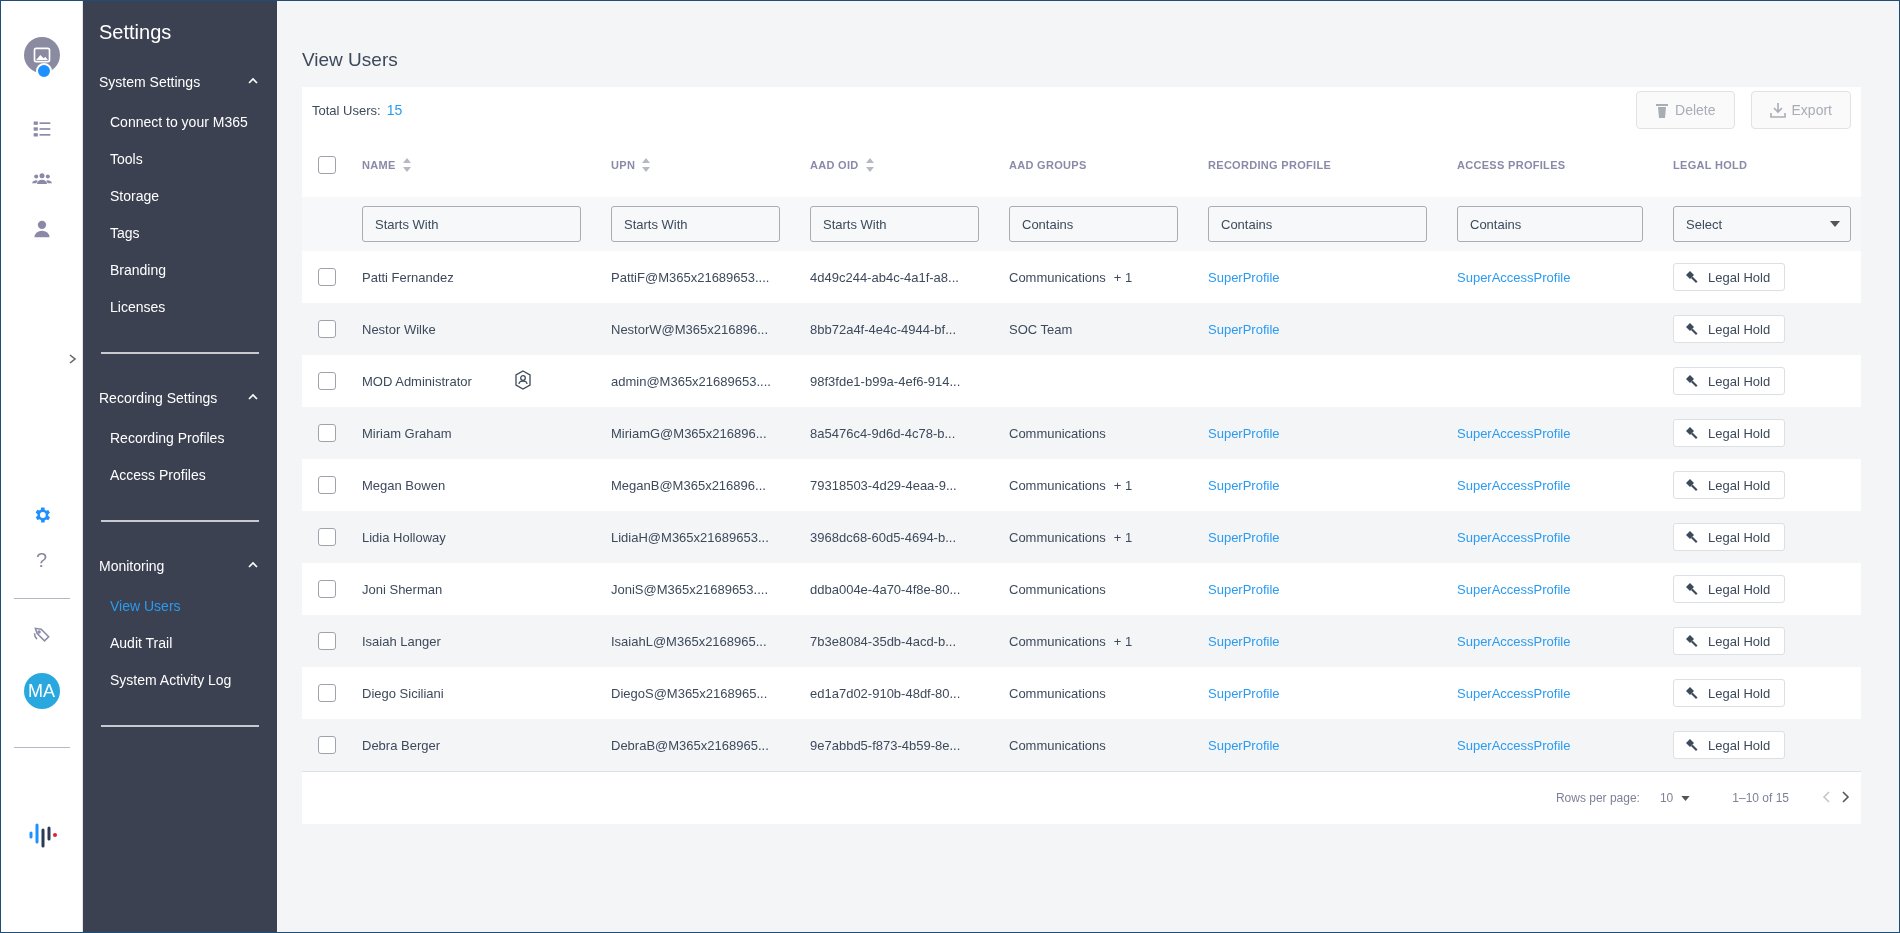  Describe the element at coordinates (150, 82) in the screenshot. I see `section-title: System Settings` at that location.